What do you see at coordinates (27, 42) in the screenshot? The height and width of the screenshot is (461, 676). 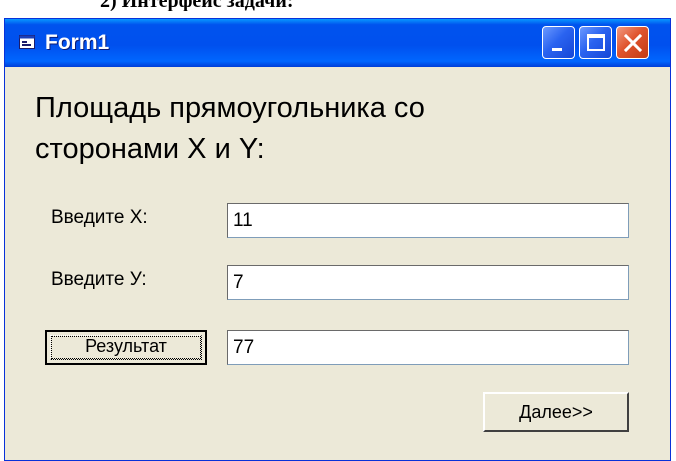 I see `form-icon` at bounding box center [27, 42].